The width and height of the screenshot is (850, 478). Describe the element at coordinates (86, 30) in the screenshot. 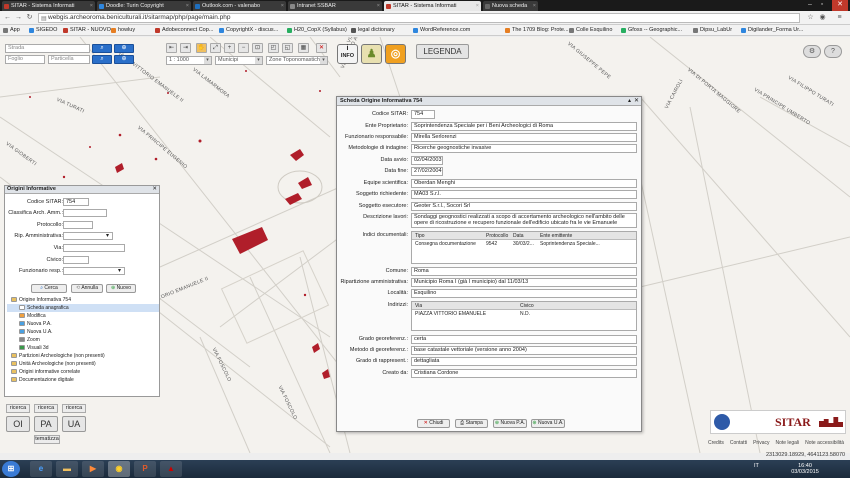

I see `bookmark-item: SITAR - NUOVO` at that location.